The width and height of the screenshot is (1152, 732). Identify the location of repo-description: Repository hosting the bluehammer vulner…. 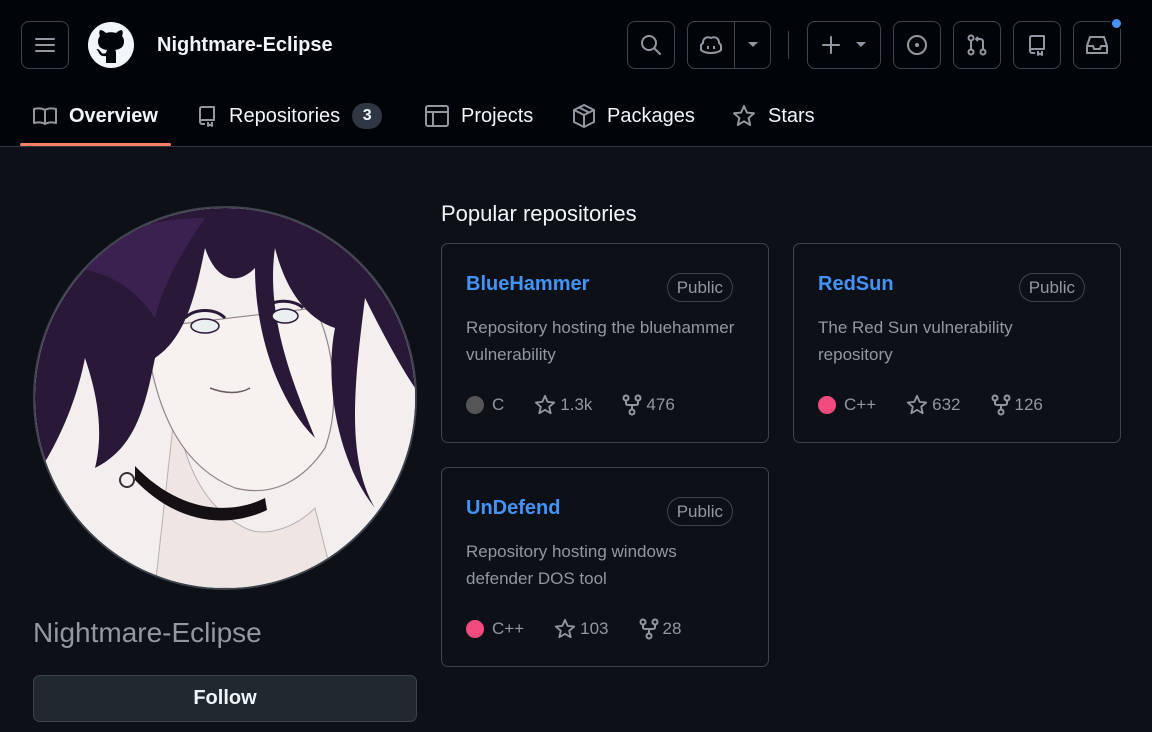
(600, 341).